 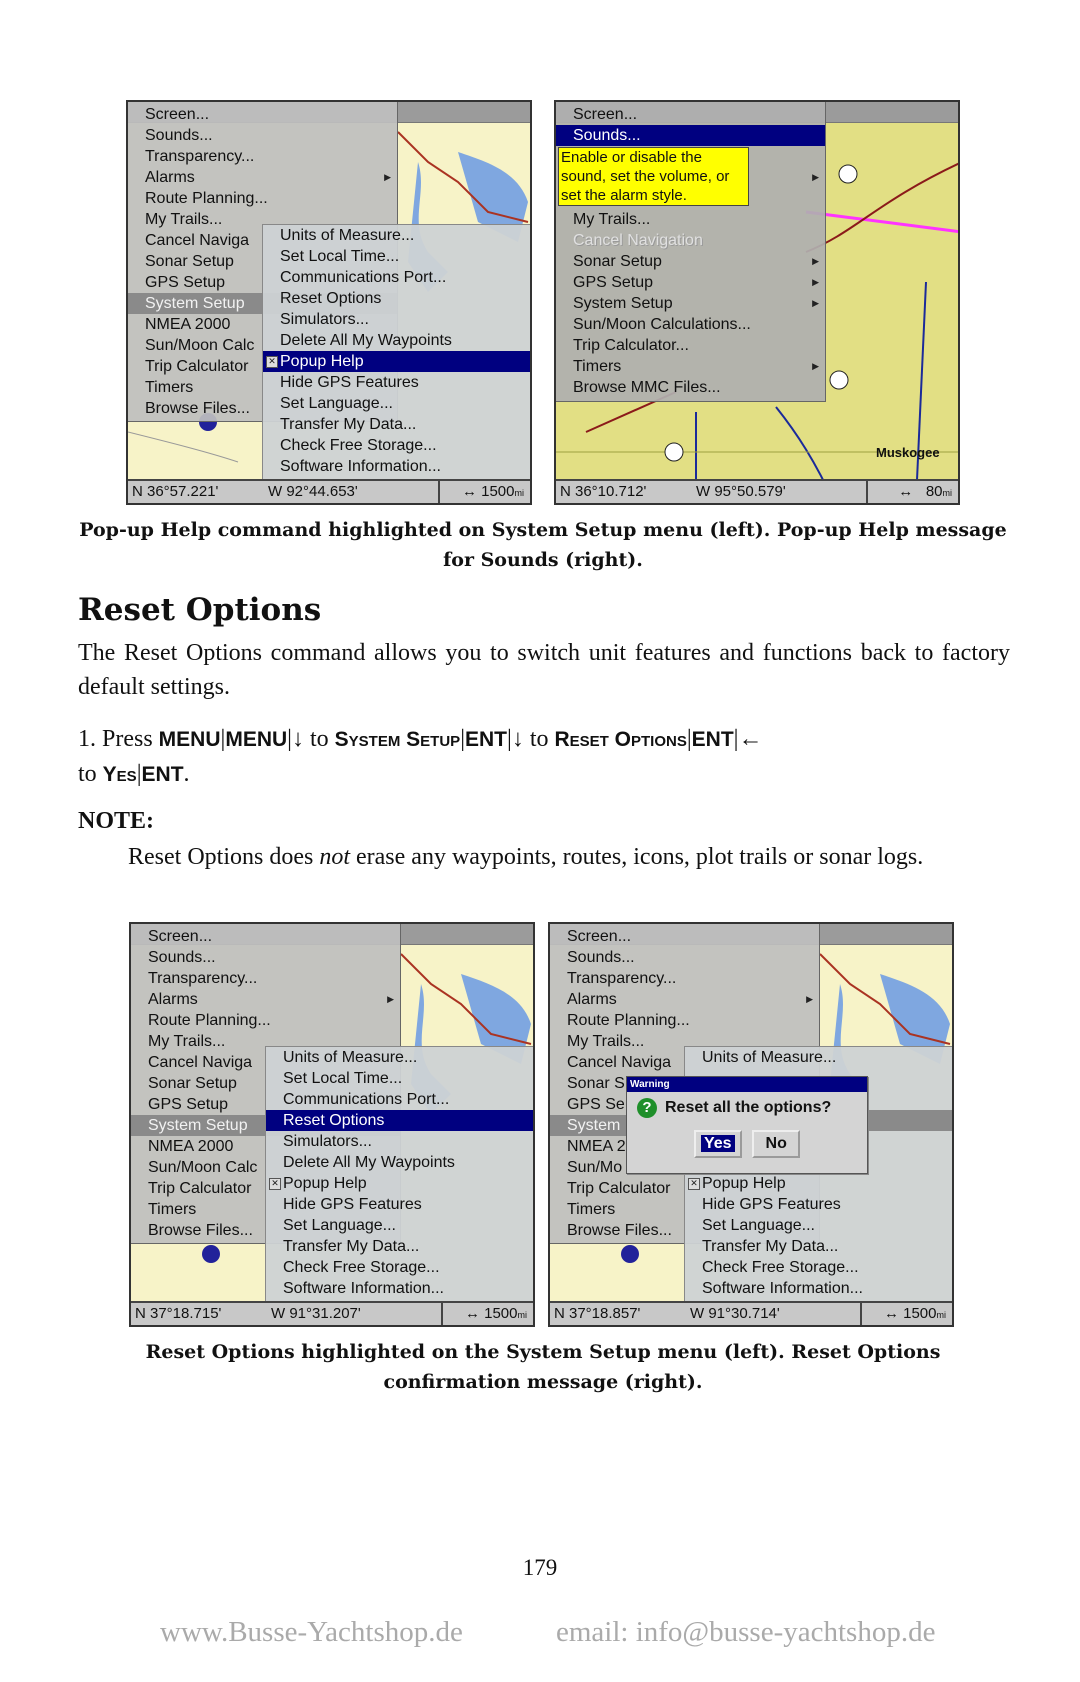 What do you see at coordinates (316, 1313) in the screenshot?
I see `longitude-readout: W 91°31.207'` at bounding box center [316, 1313].